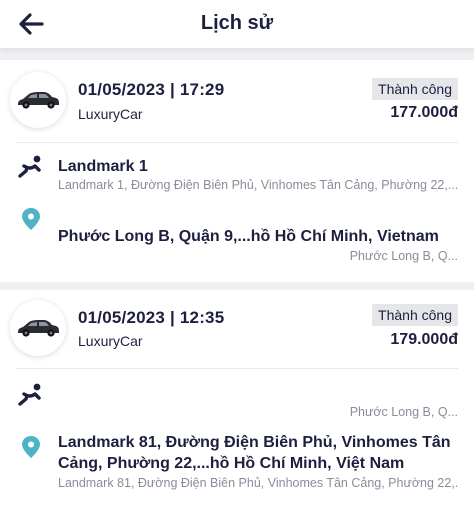 This screenshot has height=508, width=474. What do you see at coordinates (424, 339) in the screenshot?
I see `trip-price: 179.000đ` at bounding box center [424, 339].